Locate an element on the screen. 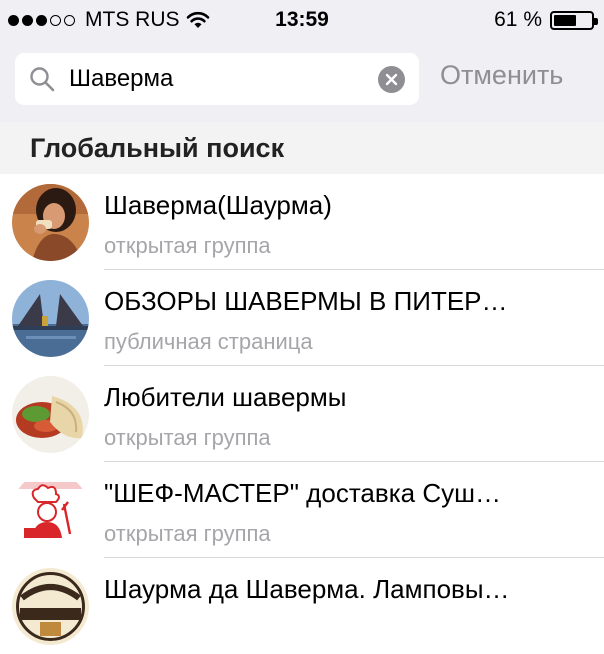 This screenshot has height=654, width=604. worlds-best-shawarma-logo-icon is located at coordinates (50, 606).